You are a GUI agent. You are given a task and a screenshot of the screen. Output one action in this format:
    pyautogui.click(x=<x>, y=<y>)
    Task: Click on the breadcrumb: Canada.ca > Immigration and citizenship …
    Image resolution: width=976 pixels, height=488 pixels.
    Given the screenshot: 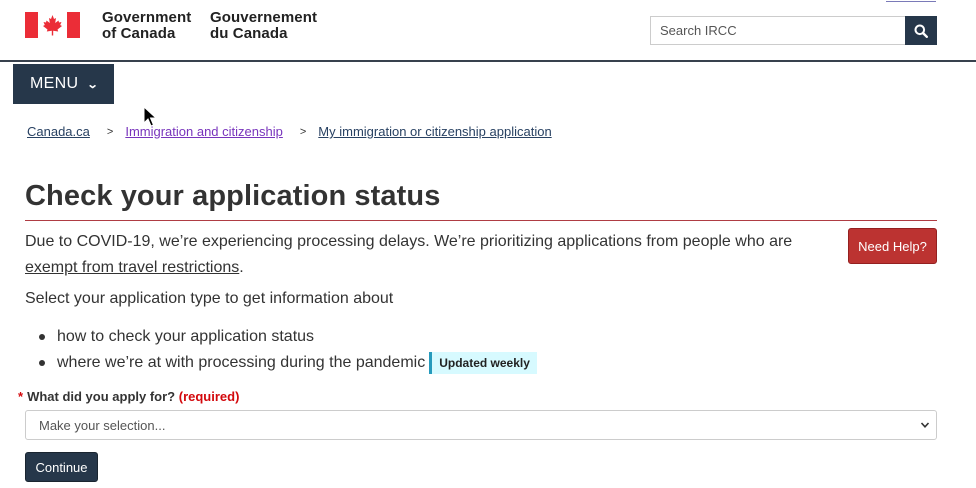 What is the action you would take?
    pyautogui.click(x=289, y=131)
    